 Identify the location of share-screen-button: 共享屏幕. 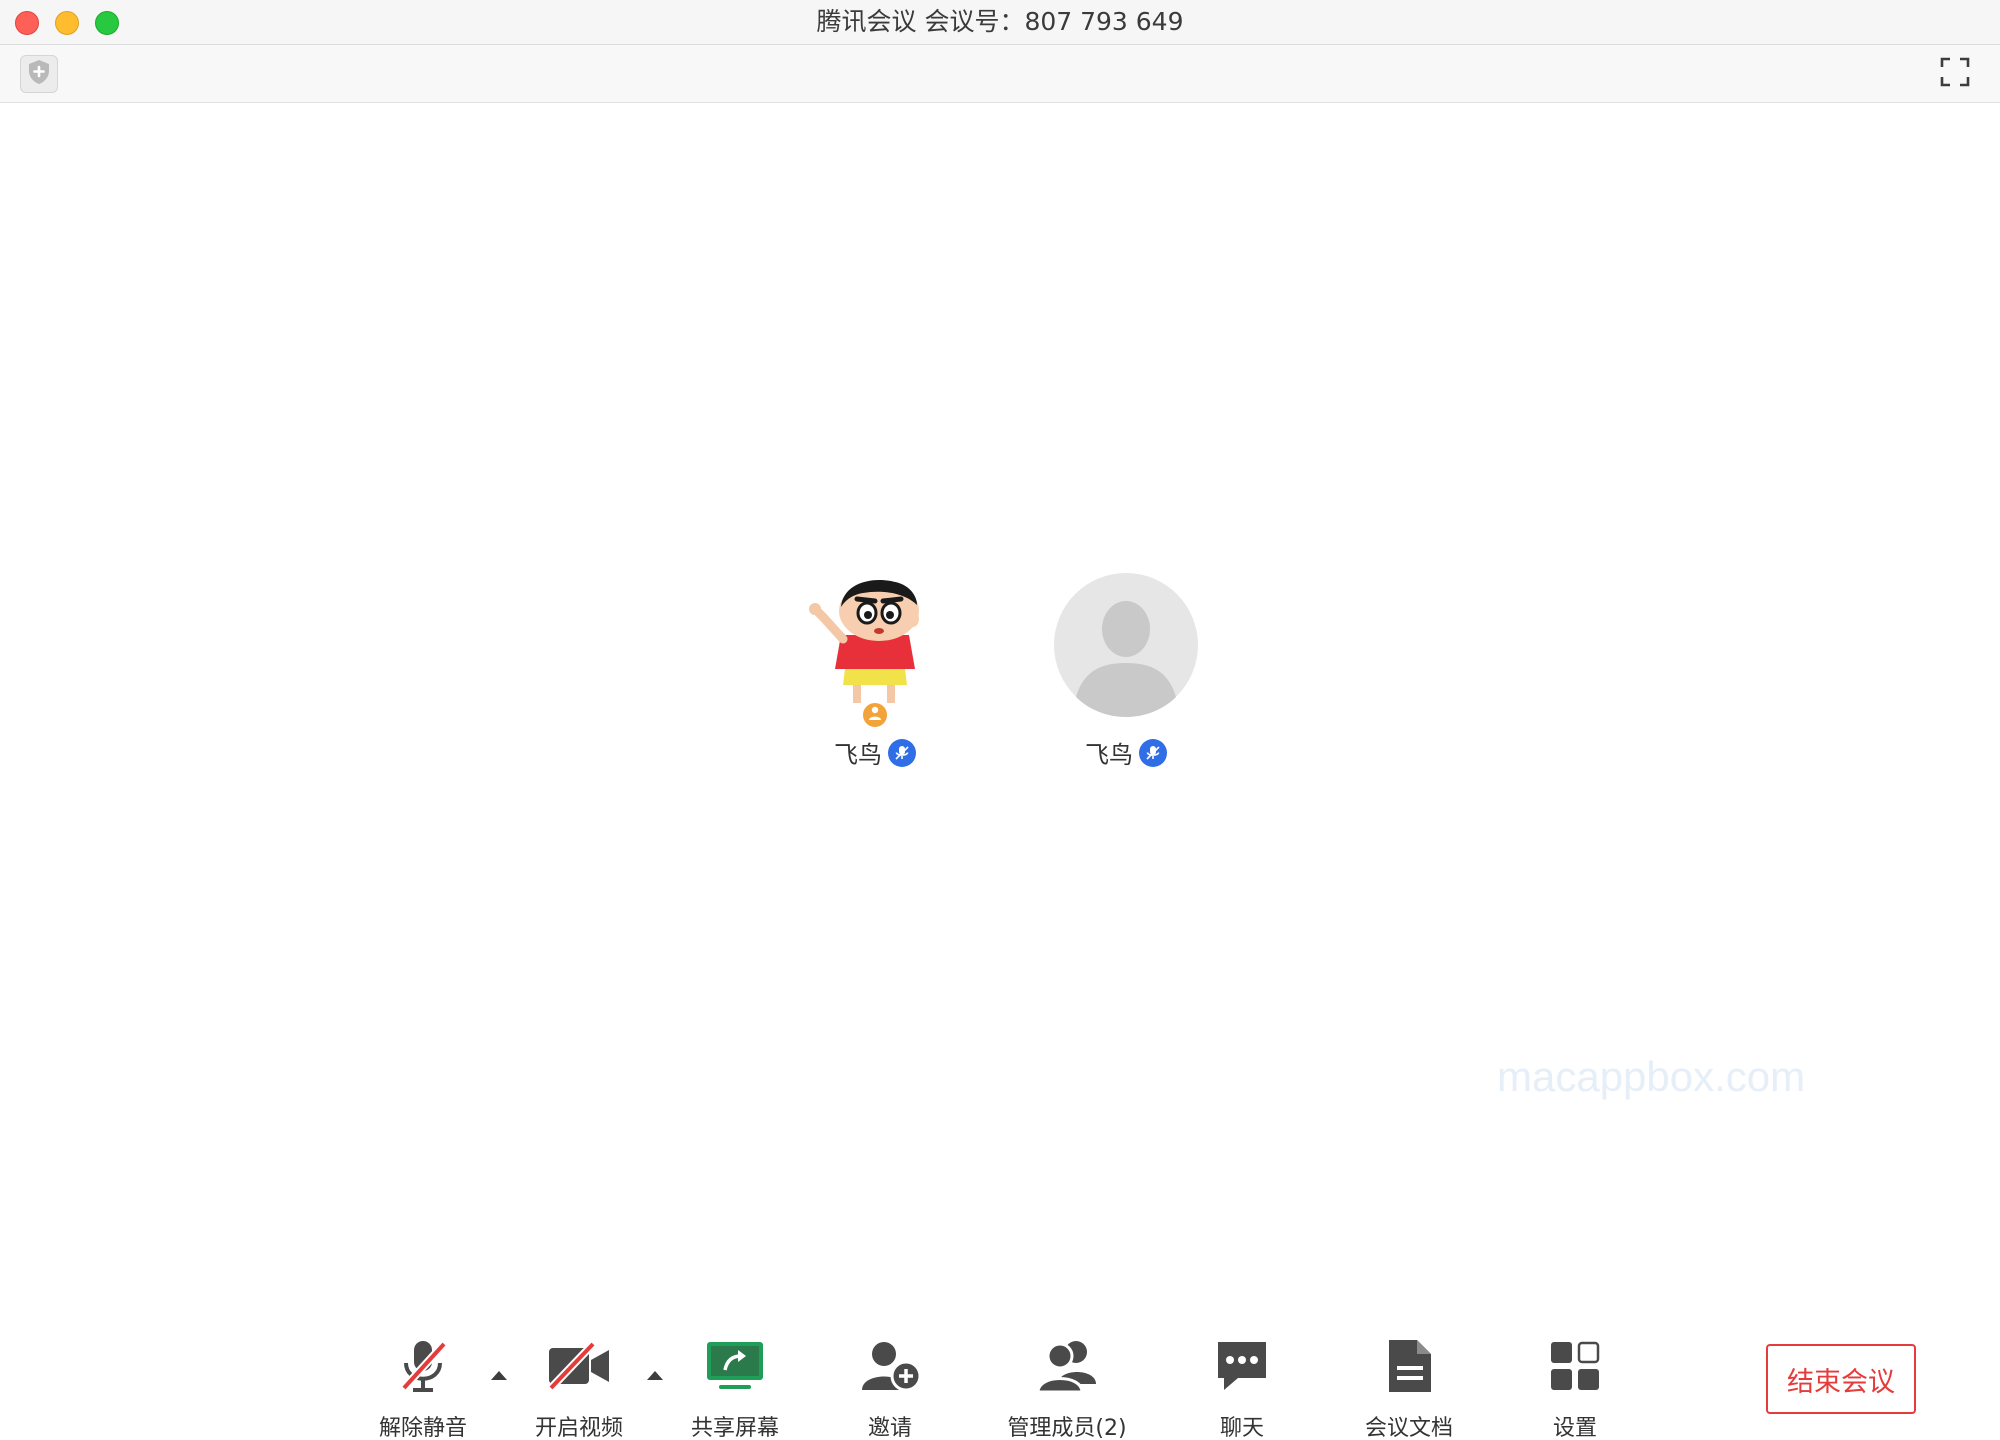
(735, 1389).